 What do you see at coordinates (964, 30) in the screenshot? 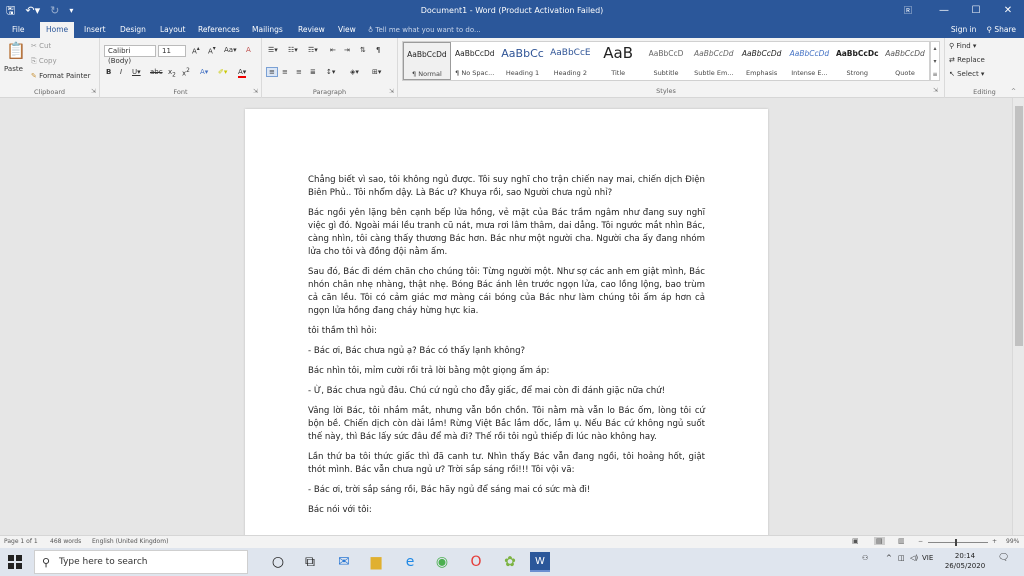
I see `sign-in-link: Sign in` at bounding box center [964, 30].